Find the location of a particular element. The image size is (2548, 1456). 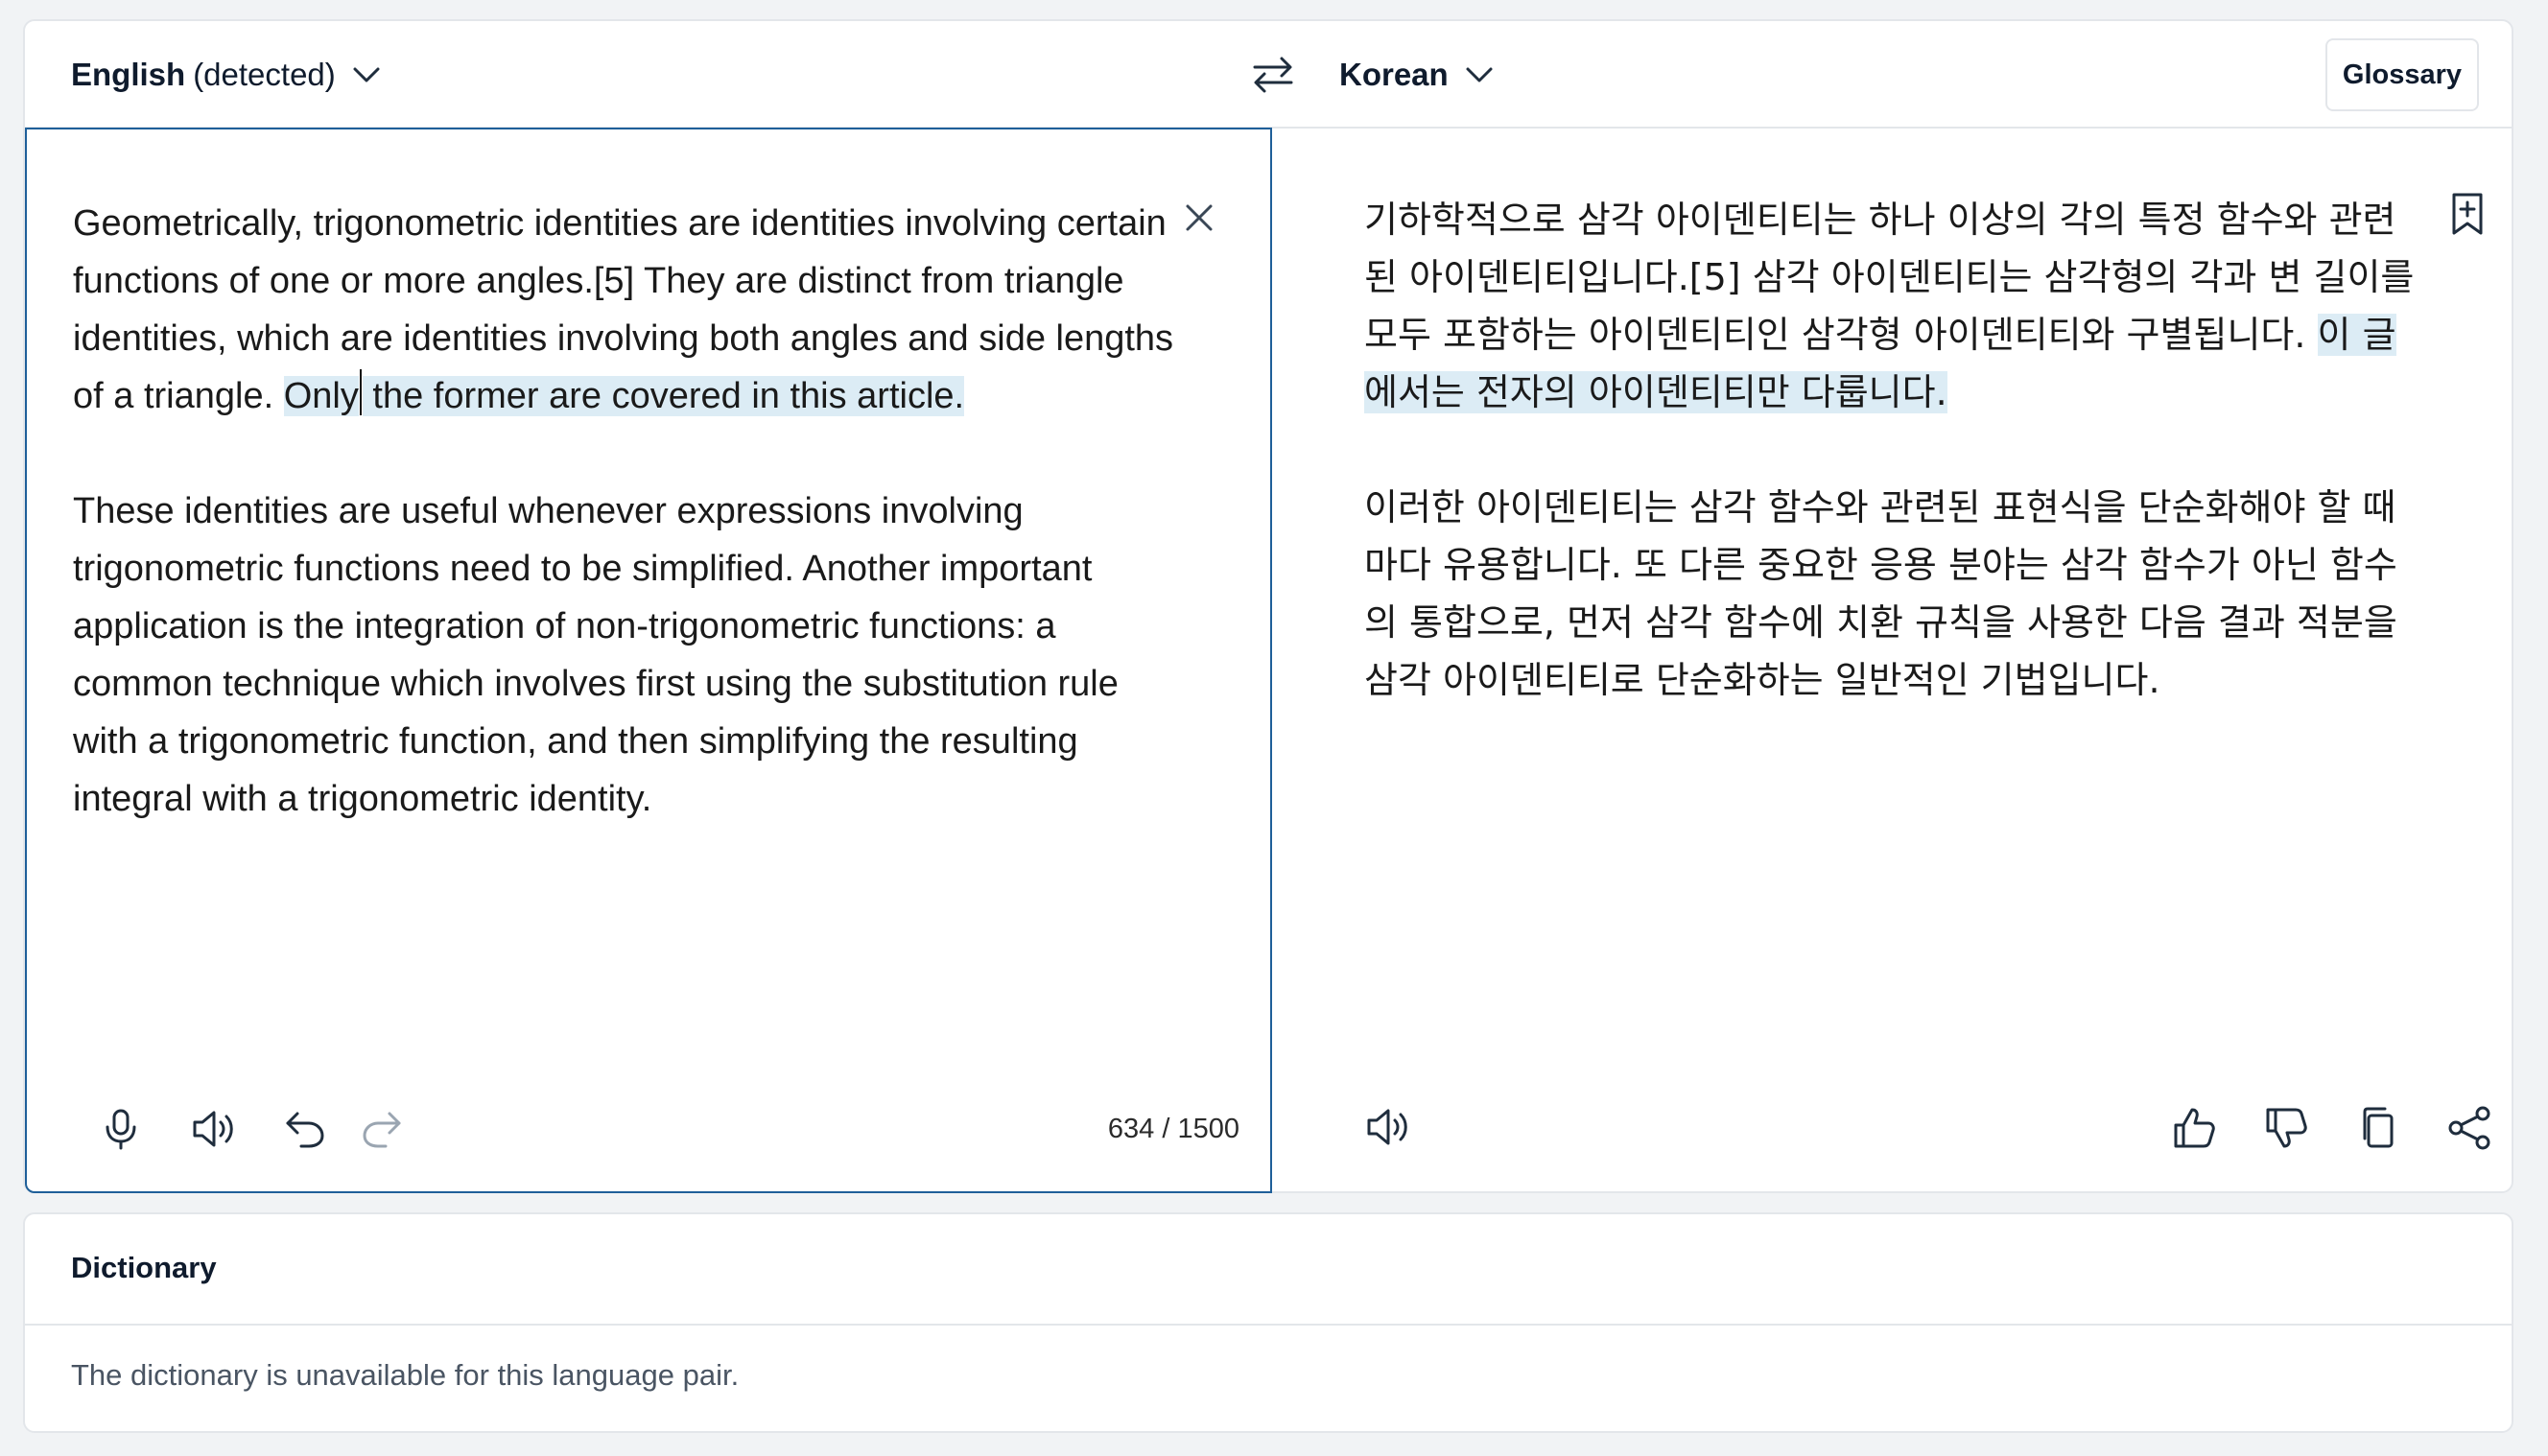

target-language-selector: Korean is located at coordinates (1418, 75).